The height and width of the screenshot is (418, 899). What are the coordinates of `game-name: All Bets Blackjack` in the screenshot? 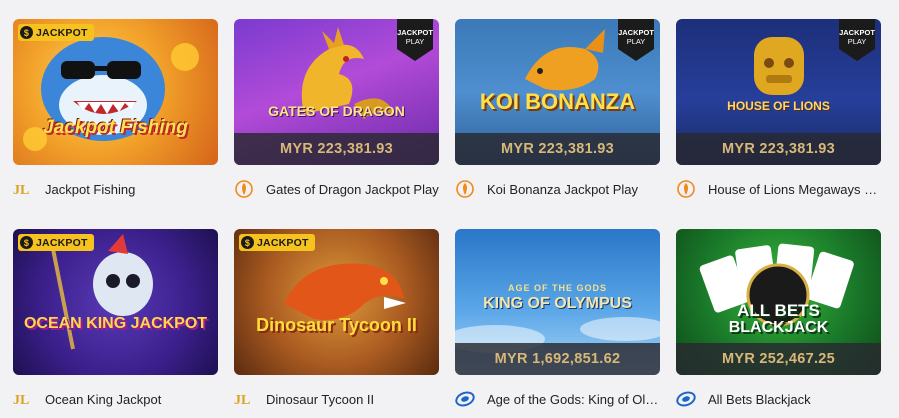 It's located at (759, 399).